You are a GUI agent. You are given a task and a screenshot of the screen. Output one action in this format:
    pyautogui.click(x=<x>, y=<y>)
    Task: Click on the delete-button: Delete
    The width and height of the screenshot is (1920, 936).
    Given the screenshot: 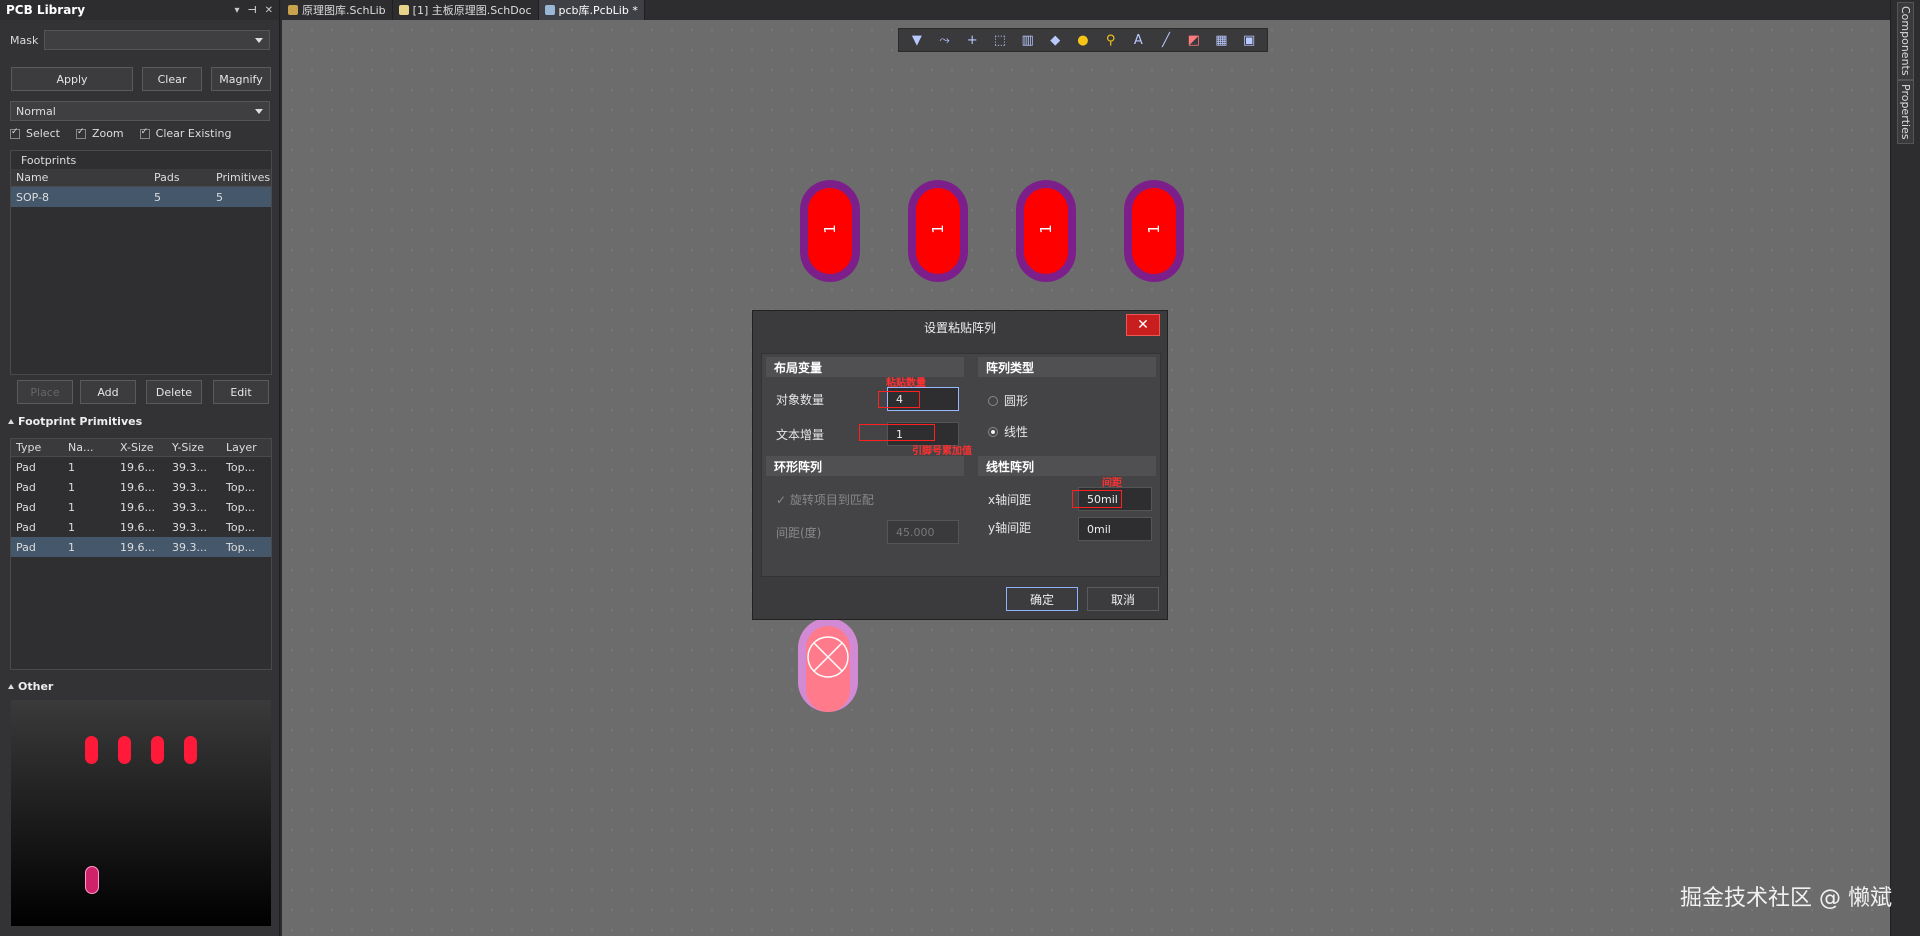 What is the action you would take?
    pyautogui.click(x=174, y=392)
    